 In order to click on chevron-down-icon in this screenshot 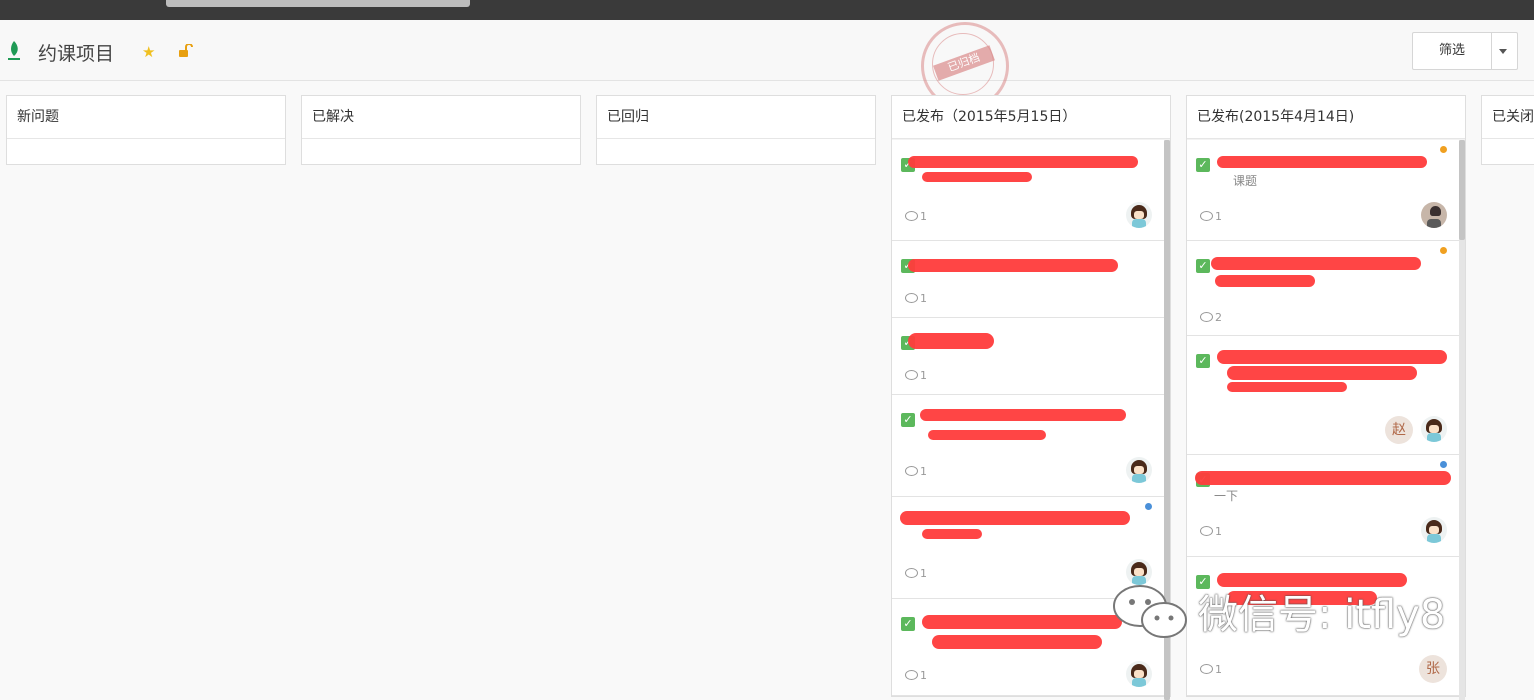, I will do `click(1503, 51)`.